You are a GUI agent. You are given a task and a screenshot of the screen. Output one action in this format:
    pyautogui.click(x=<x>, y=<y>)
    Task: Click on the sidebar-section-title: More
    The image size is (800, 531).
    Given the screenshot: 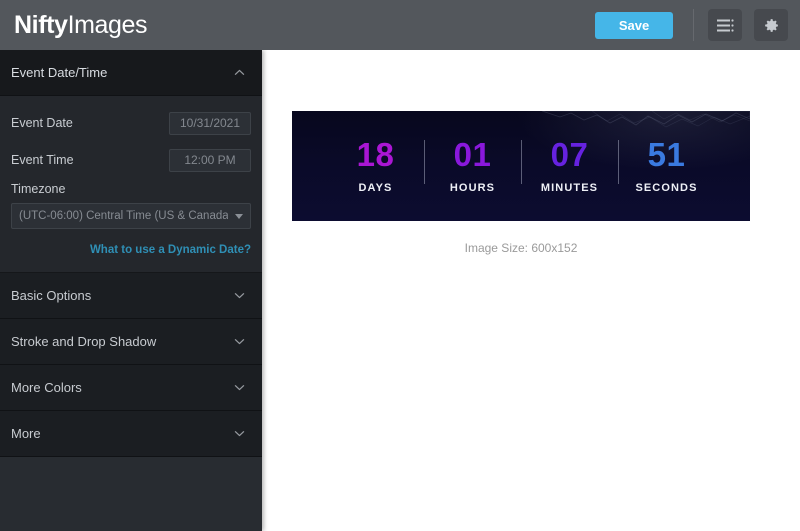 What is the action you would take?
    pyautogui.click(x=26, y=433)
    